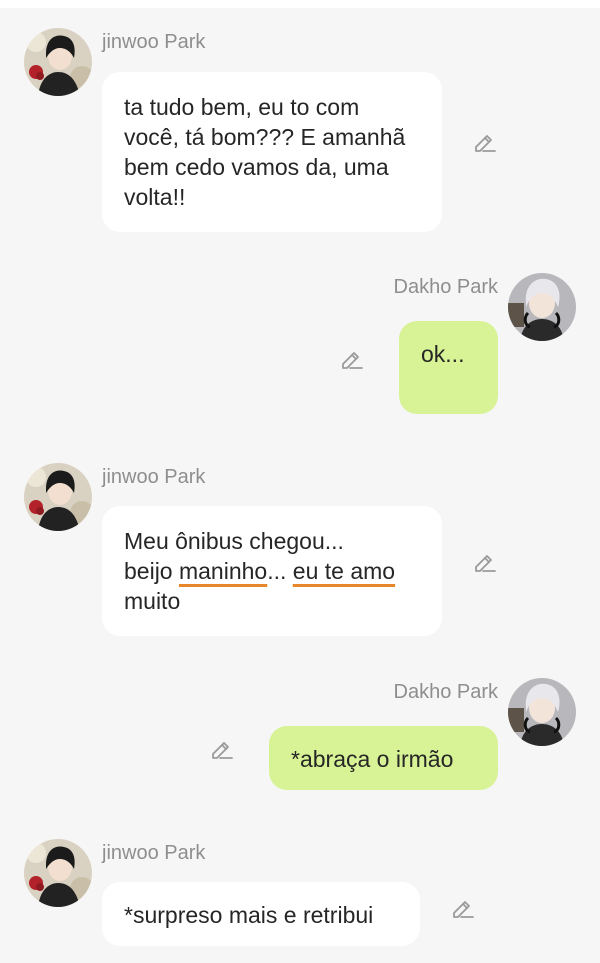  I want to click on message-bubble-incoming: *surpreso mais e retribui, so click(261, 914).